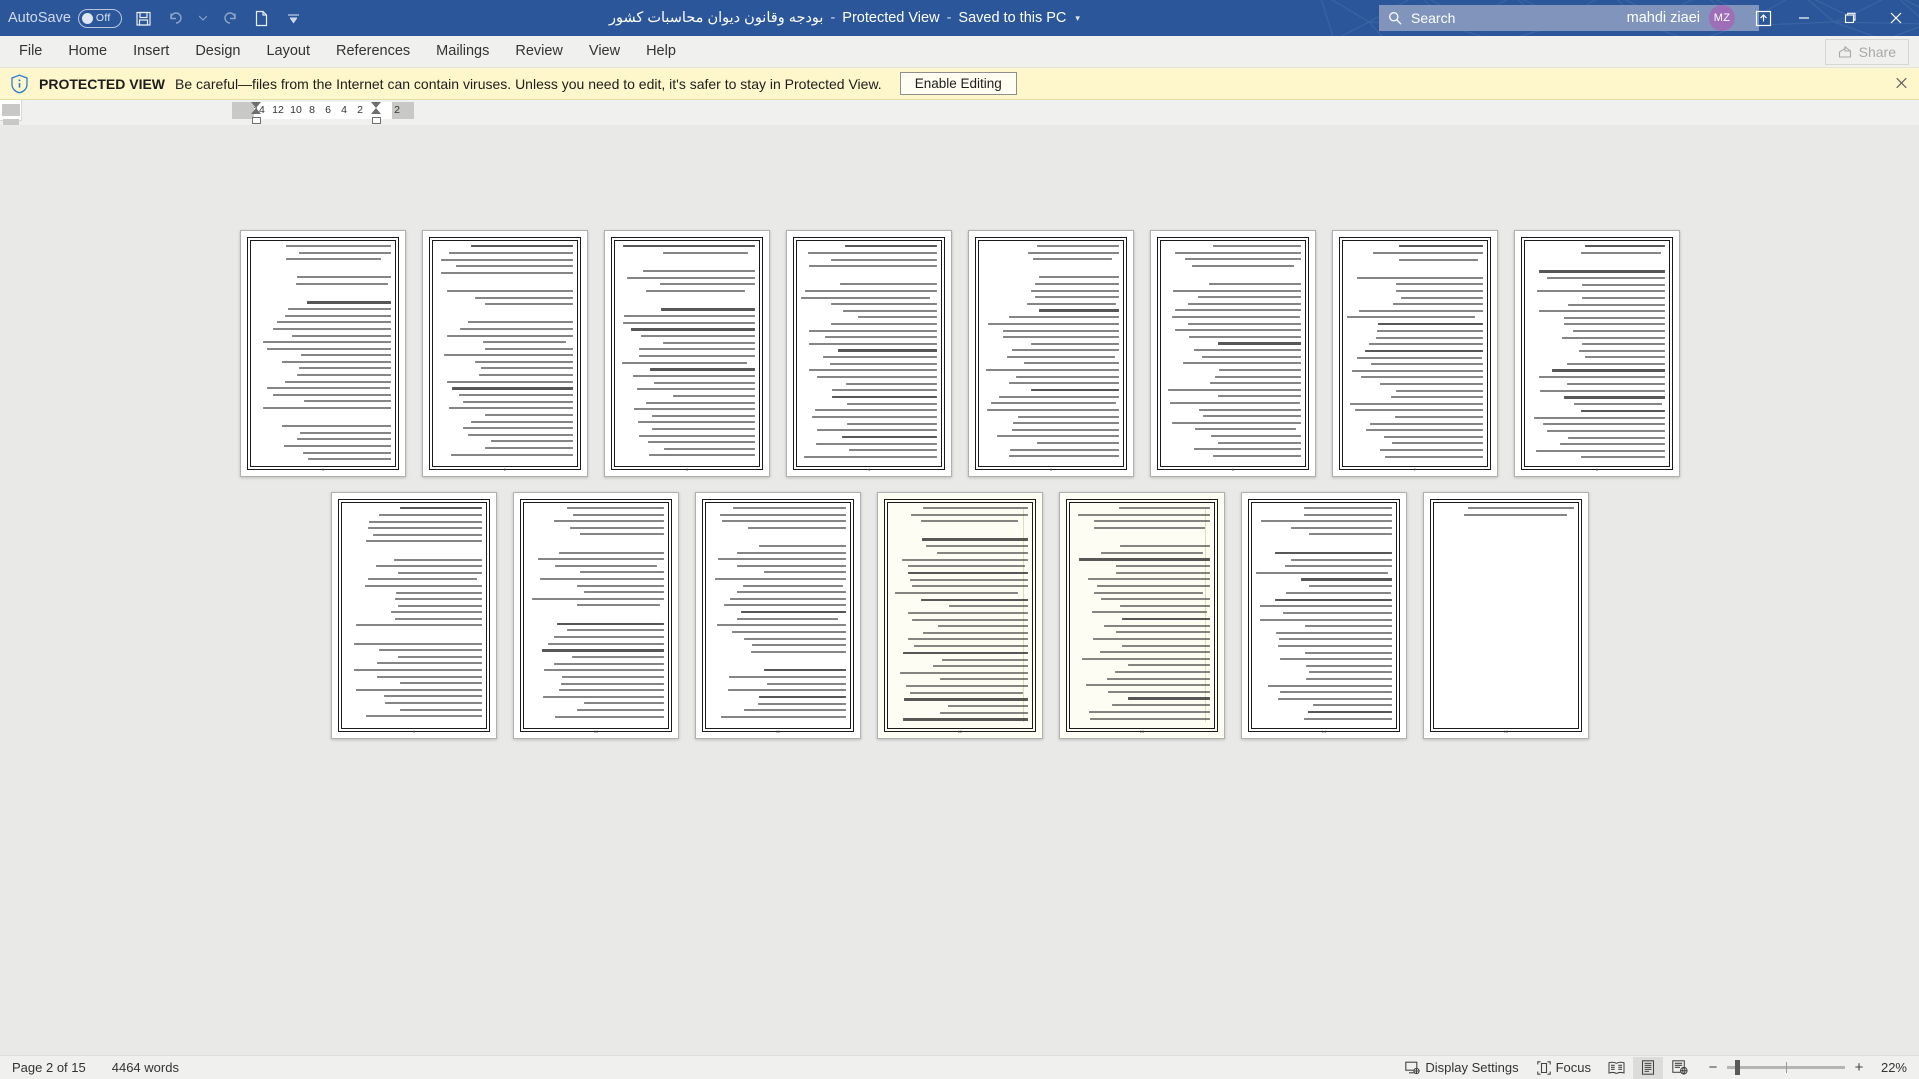 The height and width of the screenshot is (1079, 1919). Describe the element at coordinates (687, 353) in the screenshot. I see `page-thumbnail: 3` at that location.